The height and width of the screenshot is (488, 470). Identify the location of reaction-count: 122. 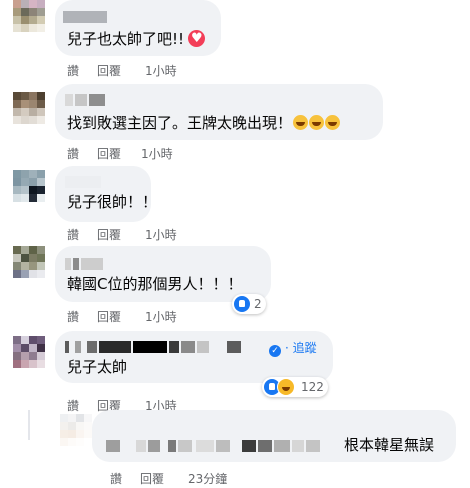
(312, 387).